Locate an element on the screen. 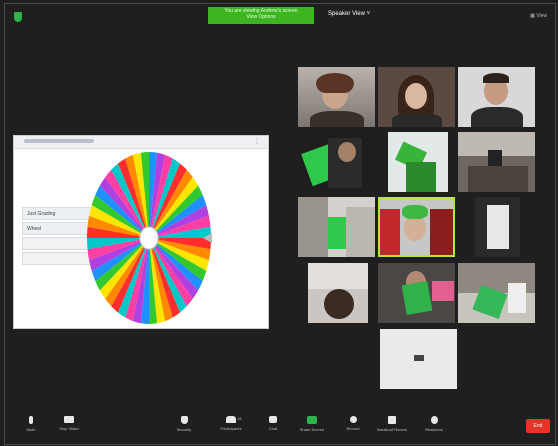 The image size is (558, 446). participants-button: 18 Participants is located at coordinates (231, 423).